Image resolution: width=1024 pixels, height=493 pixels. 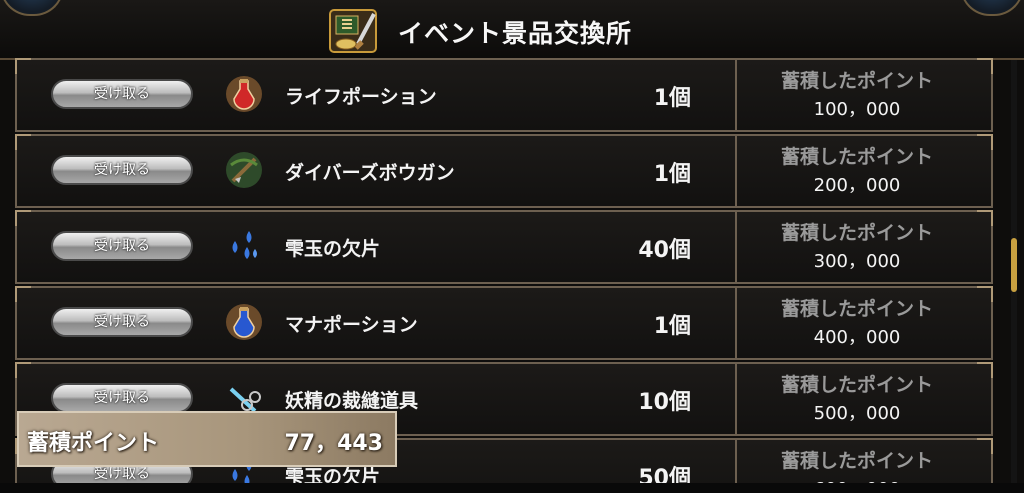 I want to click on blue-potion-icon, so click(x=244, y=322).